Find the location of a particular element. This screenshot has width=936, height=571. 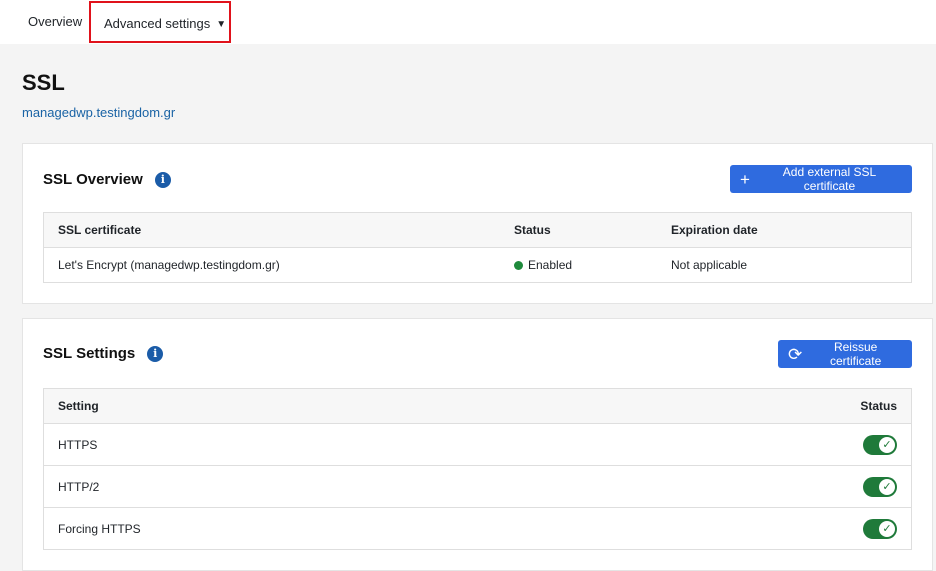

column-header-setting: Setting is located at coordinates (316, 406).